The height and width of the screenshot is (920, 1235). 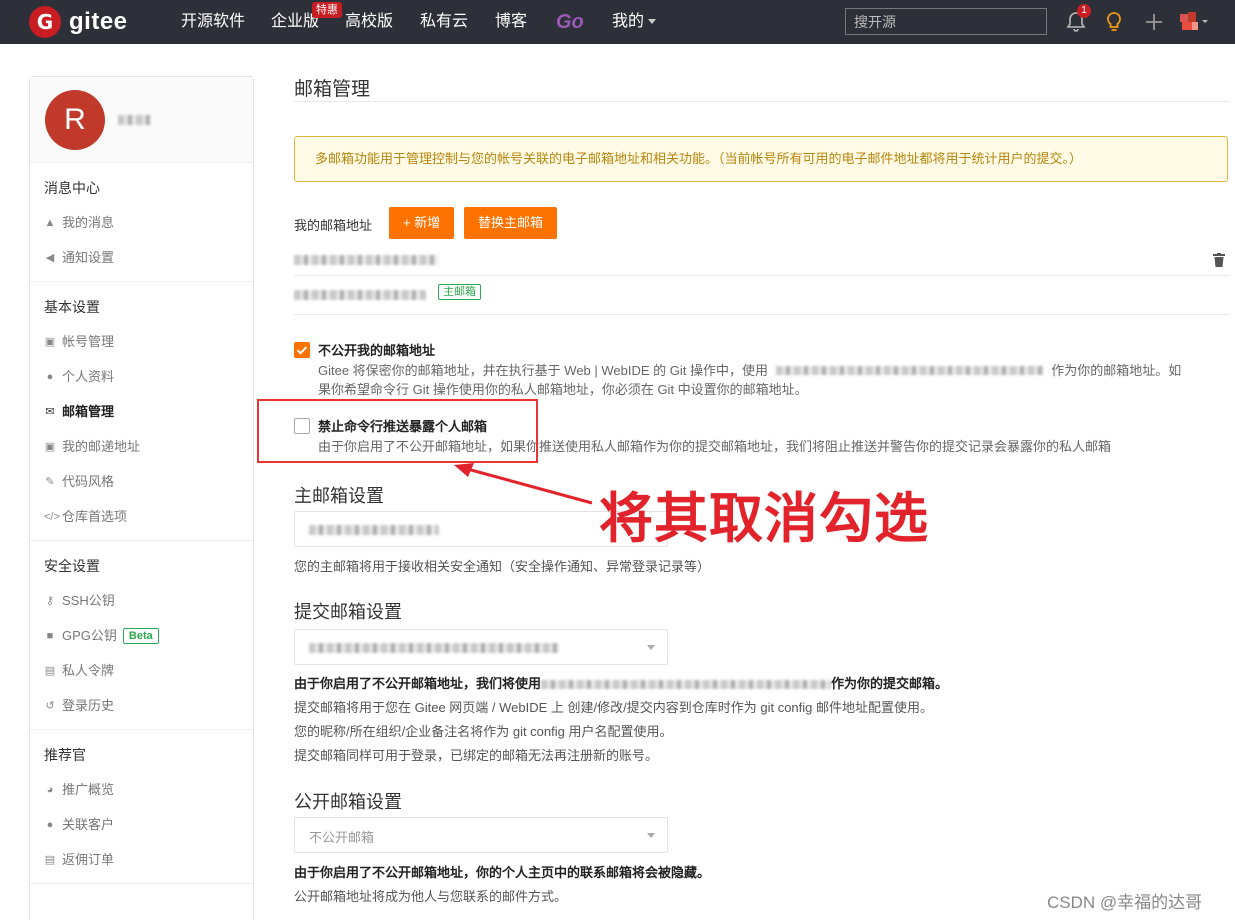 I want to click on envelope-icon: ✉, so click(x=50, y=411).